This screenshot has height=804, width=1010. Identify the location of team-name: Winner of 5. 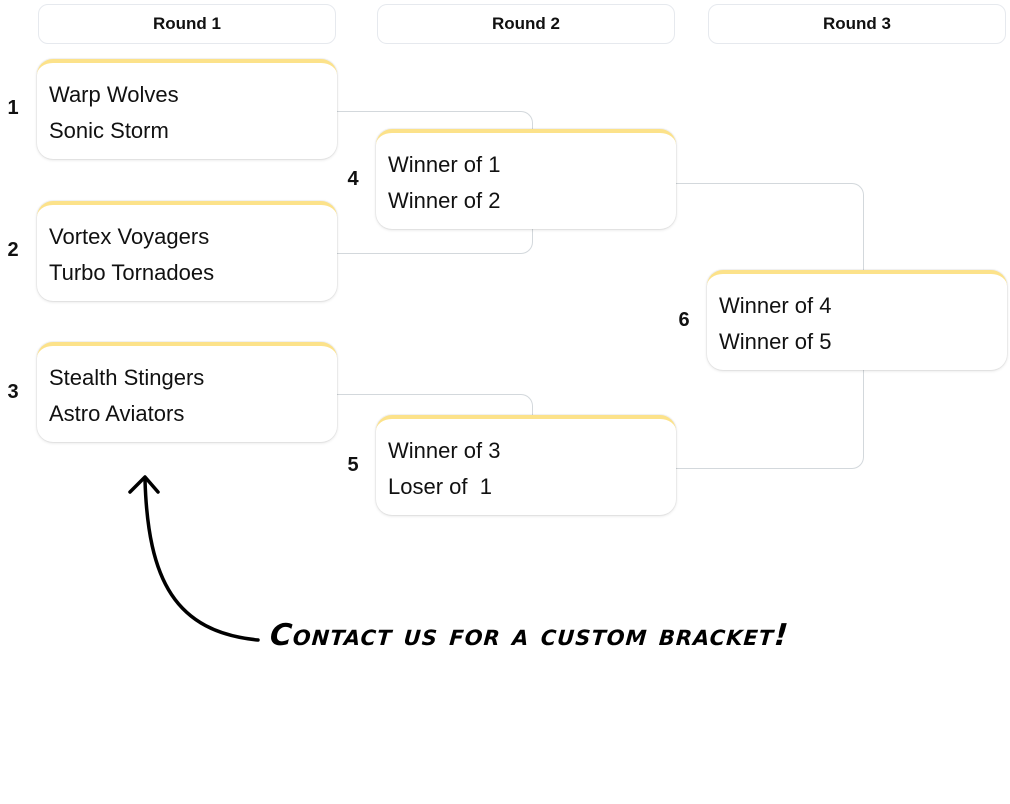
(775, 341).